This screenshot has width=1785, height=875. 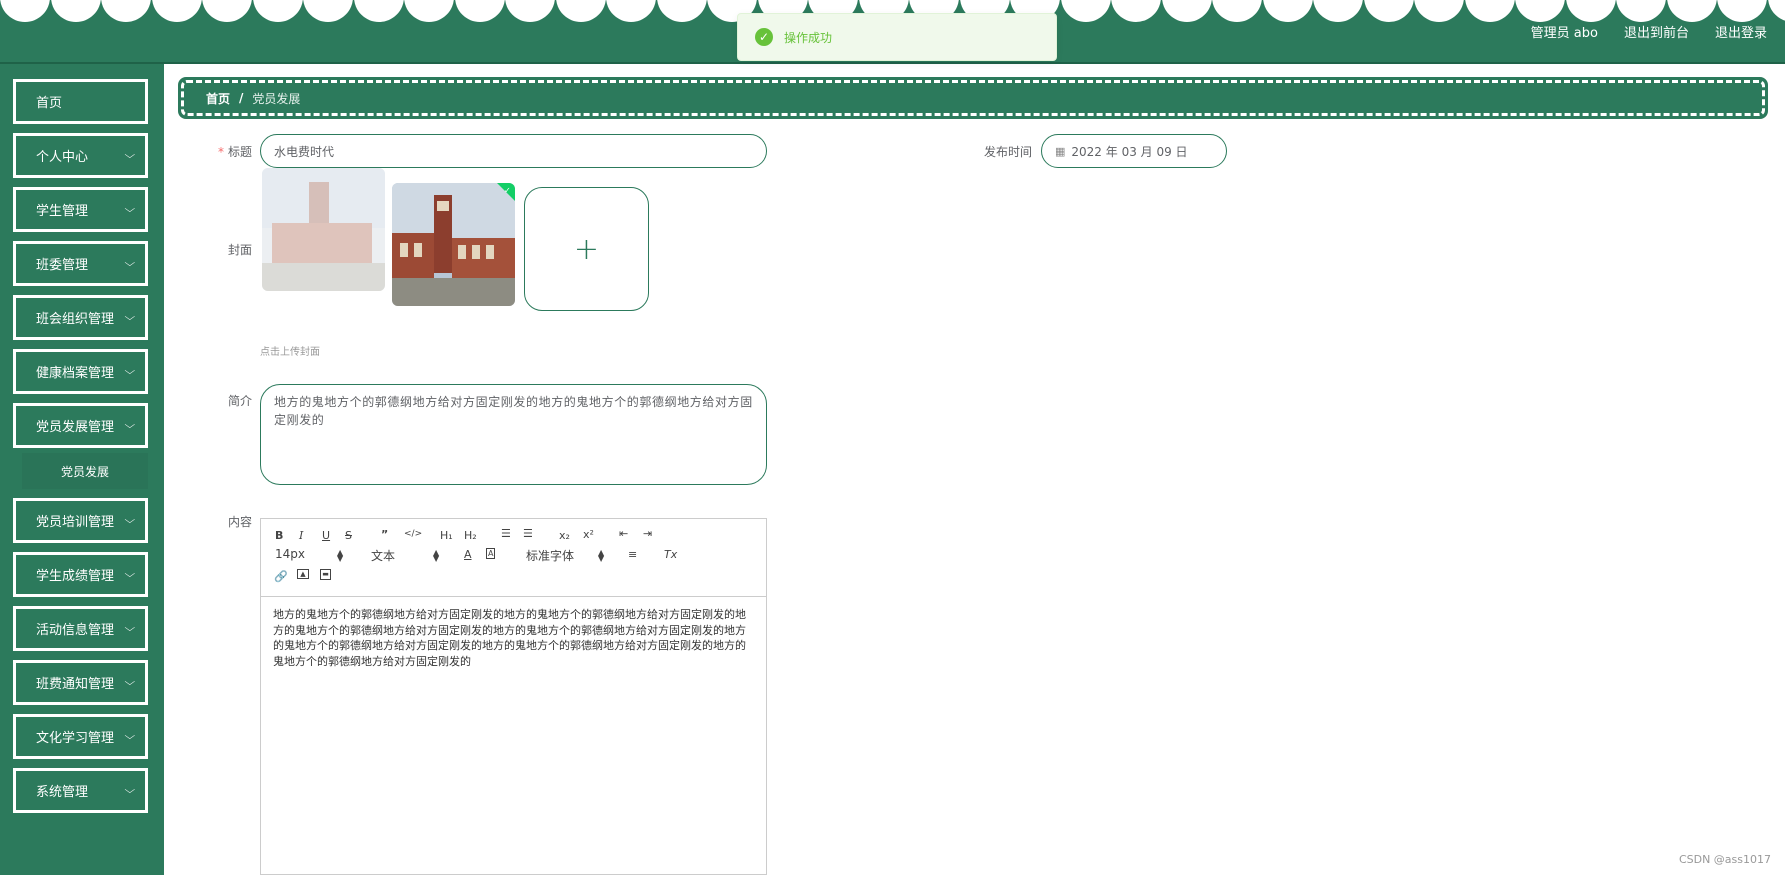 I want to click on intro-label: 简介, so click(x=239, y=401).